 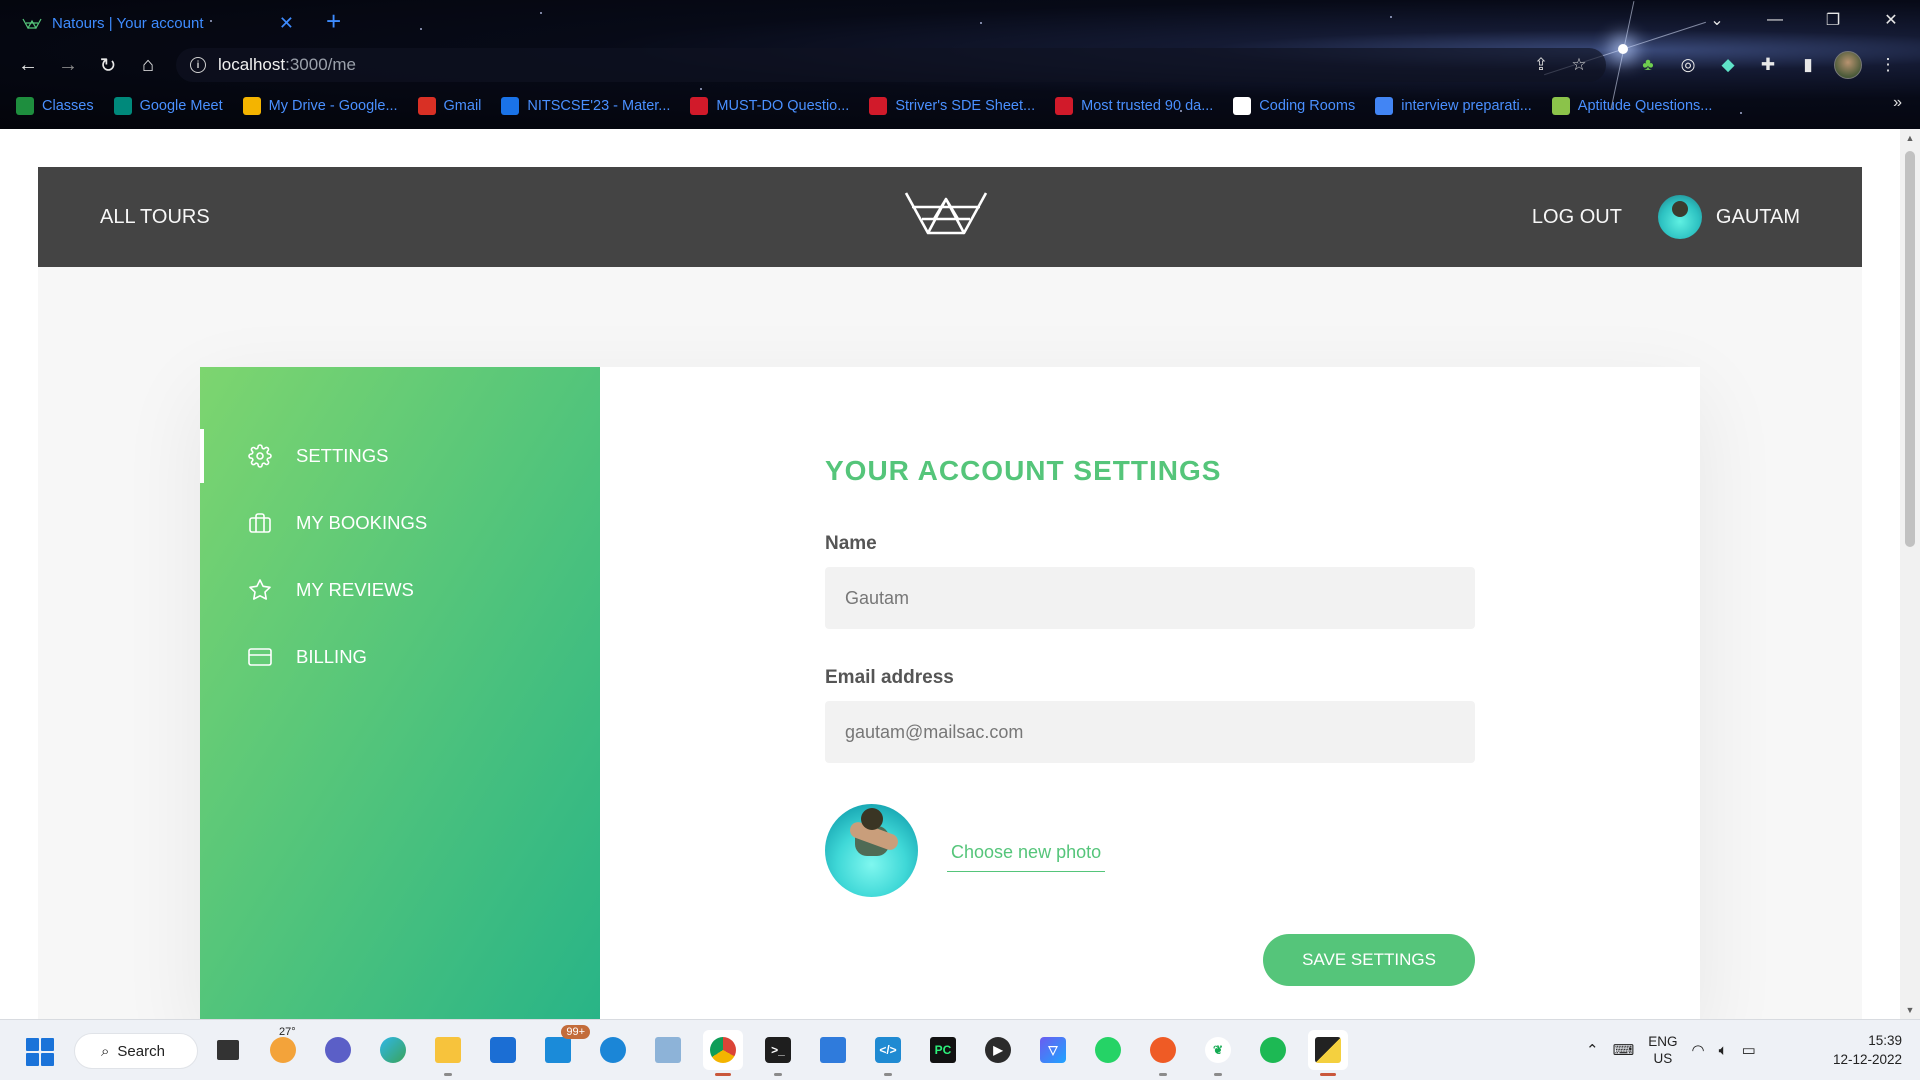 What do you see at coordinates (1624, 1050) in the screenshot?
I see `keyboard-icon: ⌨` at bounding box center [1624, 1050].